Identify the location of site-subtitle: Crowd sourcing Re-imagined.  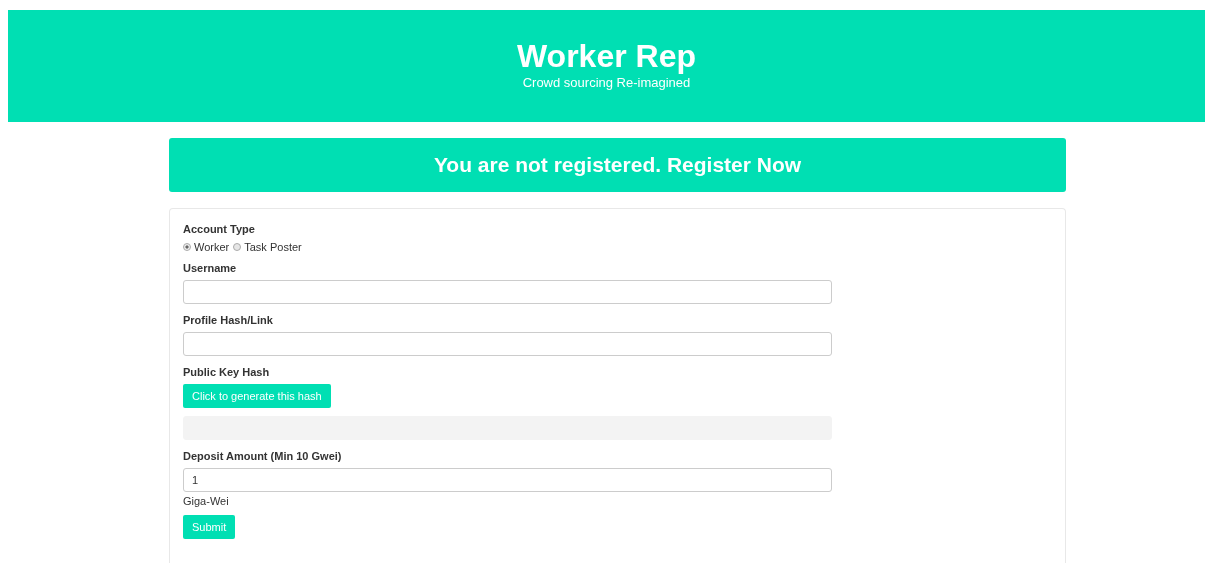
(606, 82).